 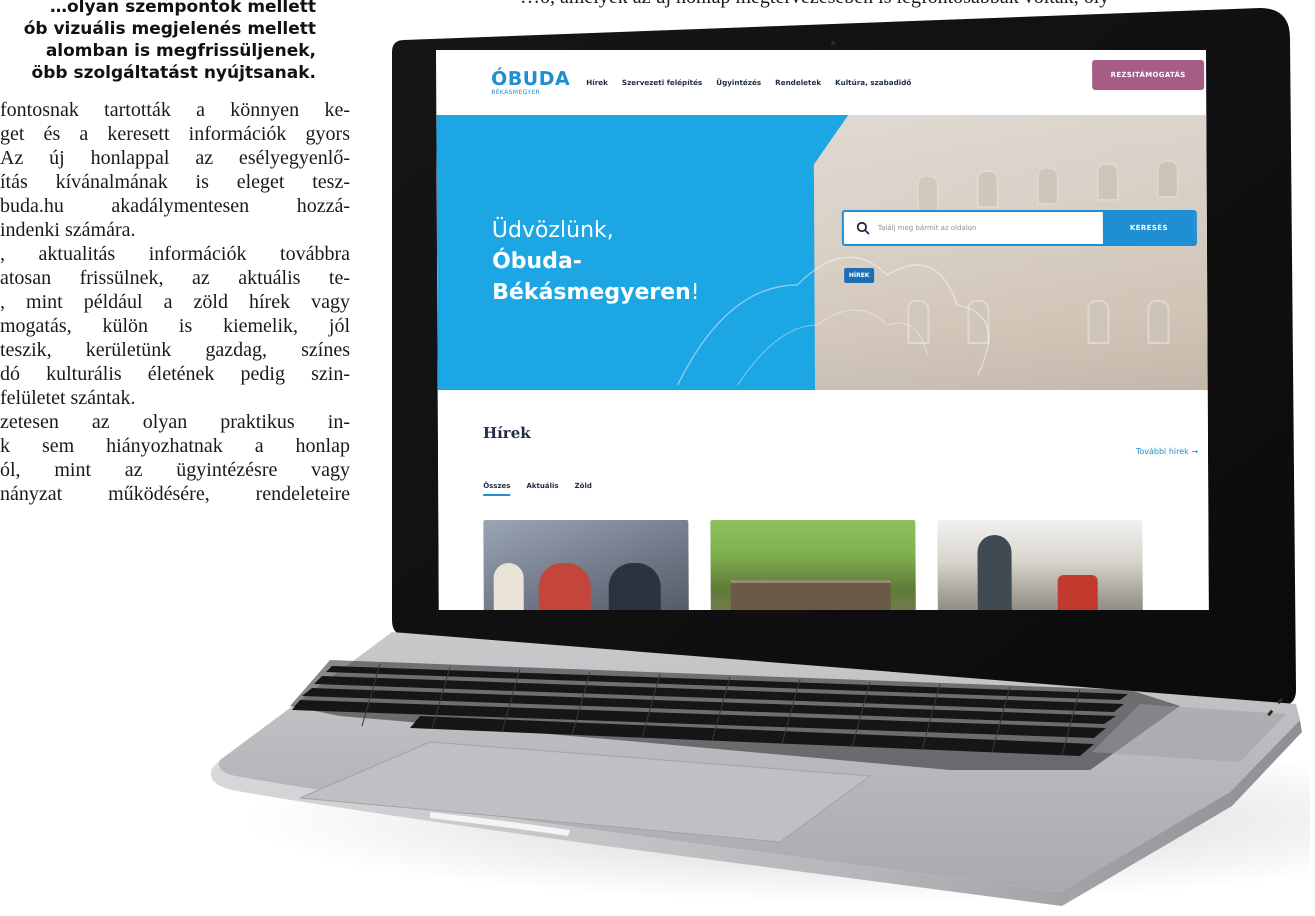 I want to click on news-heading: Hírek, so click(x=506, y=433).